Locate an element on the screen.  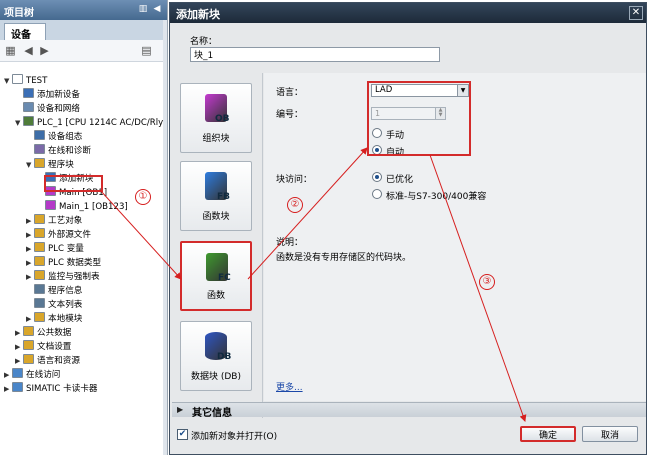
block-name-input is located at coordinates (315, 54).